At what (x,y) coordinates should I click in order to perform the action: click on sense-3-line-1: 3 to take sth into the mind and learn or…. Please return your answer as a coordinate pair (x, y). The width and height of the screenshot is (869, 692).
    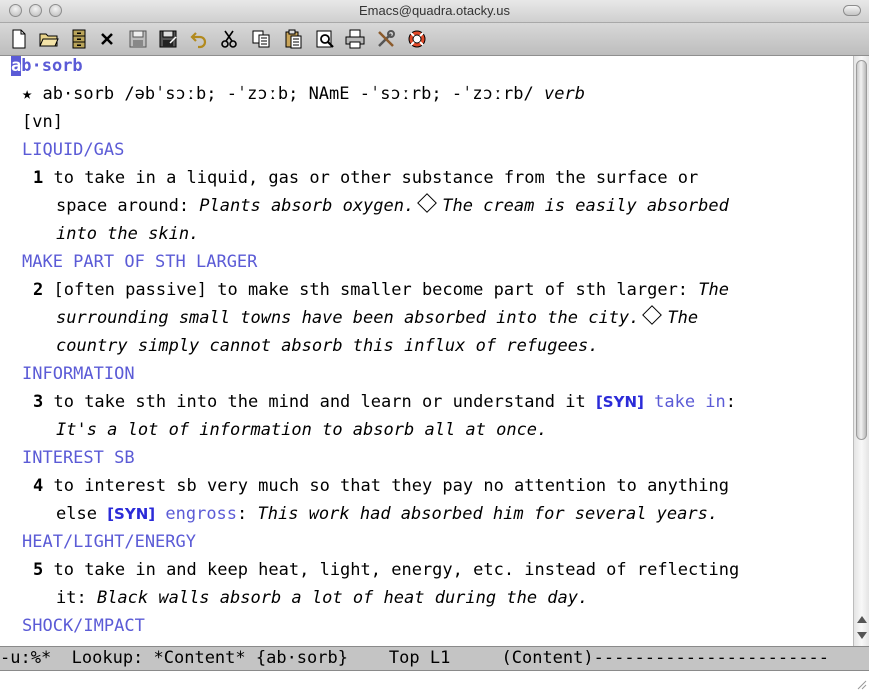
    Looking at the image, I should click on (385, 402).